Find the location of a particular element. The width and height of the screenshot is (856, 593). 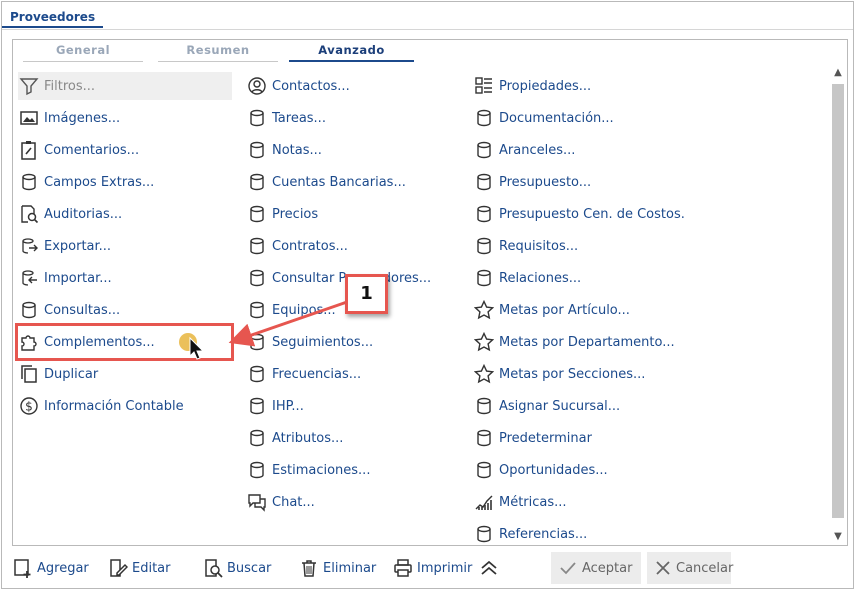

printer-icon is located at coordinates (403, 568).